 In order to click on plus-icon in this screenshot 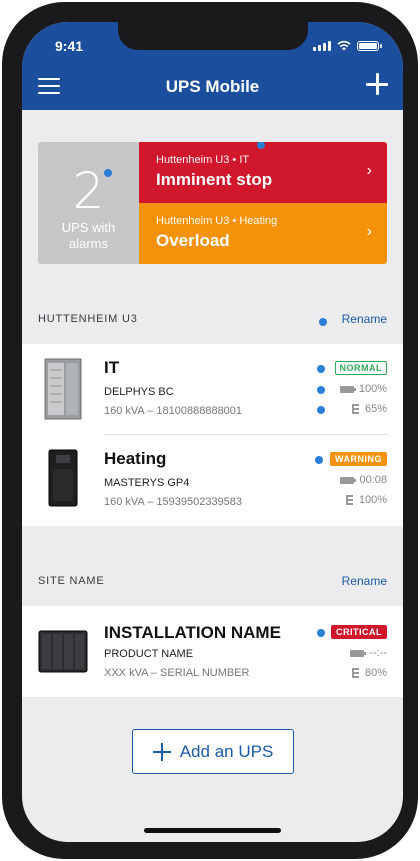, I will do `click(161, 751)`.